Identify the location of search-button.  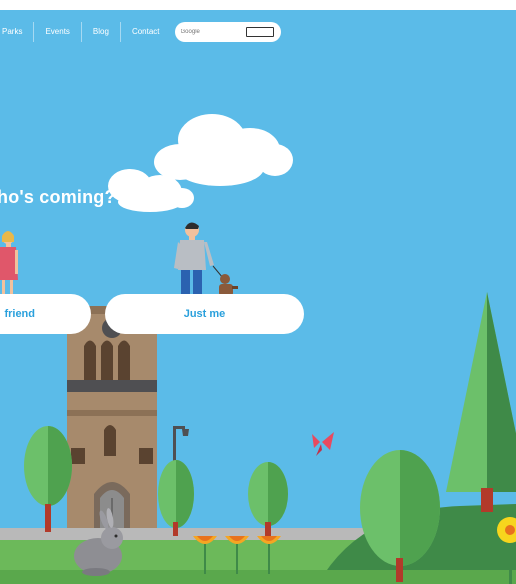
(259, 32).